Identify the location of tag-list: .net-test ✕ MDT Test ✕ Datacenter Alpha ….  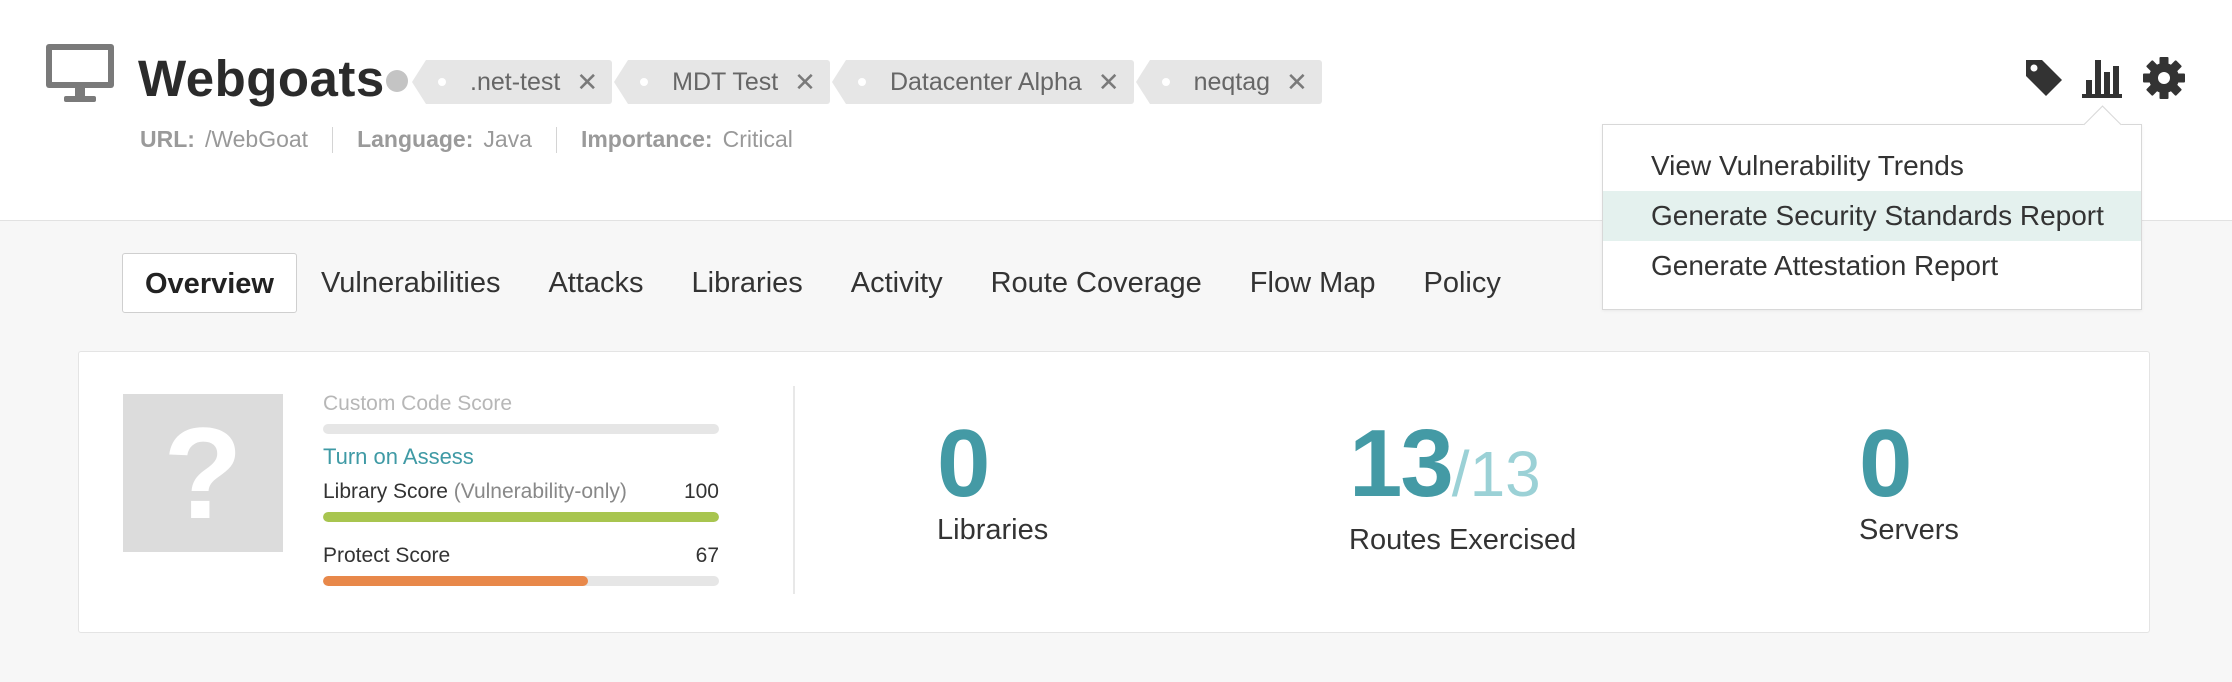
(866, 82).